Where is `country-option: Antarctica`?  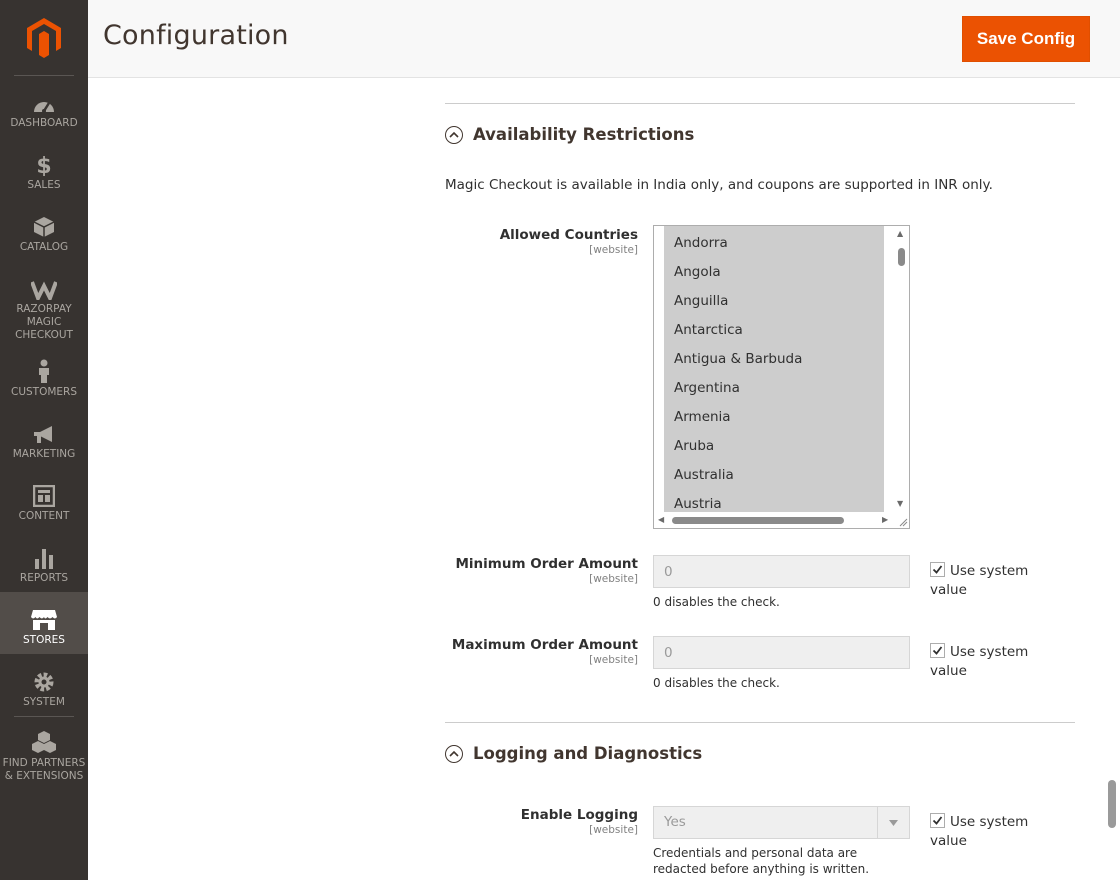 country-option: Antarctica is located at coordinates (774, 330).